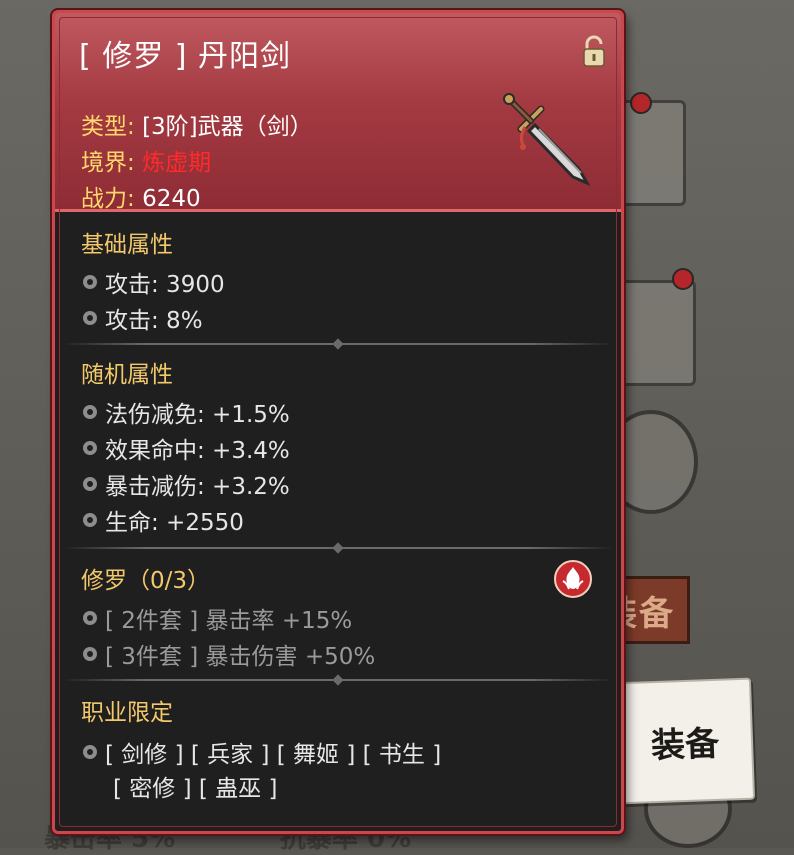 The width and height of the screenshot is (794, 855). I want to click on equip-slot, so click(658, 333).